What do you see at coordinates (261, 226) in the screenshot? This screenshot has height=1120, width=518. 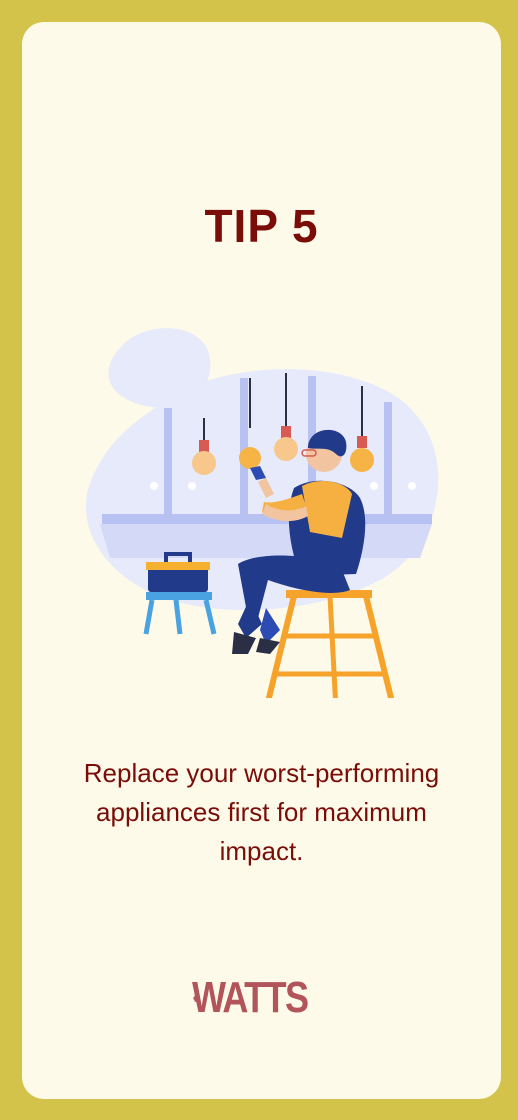 I see `tip-title: TIP 5` at bounding box center [261, 226].